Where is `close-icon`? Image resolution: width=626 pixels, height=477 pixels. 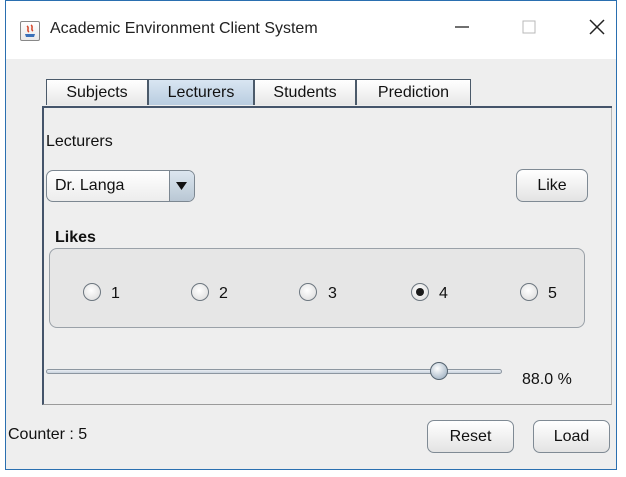
close-icon is located at coordinates (597, 31).